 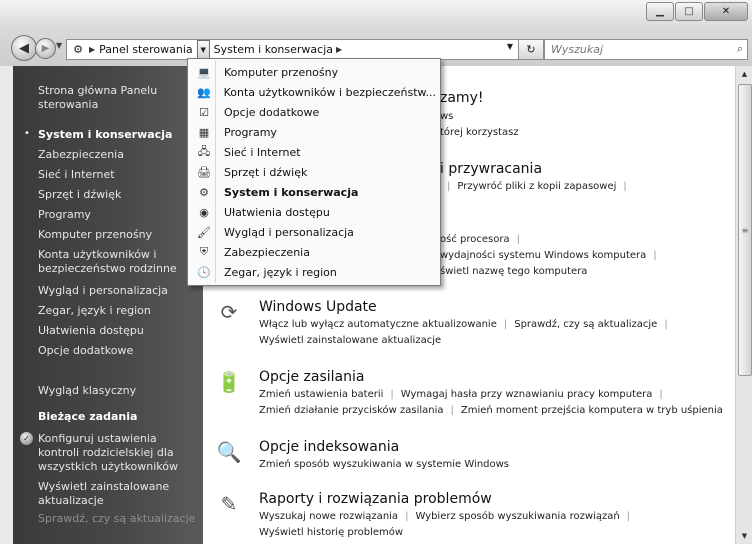 What do you see at coordinates (204, 112) in the screenshot?
I see `checkbox-icon: ☑` at bounding box center [204, 112].